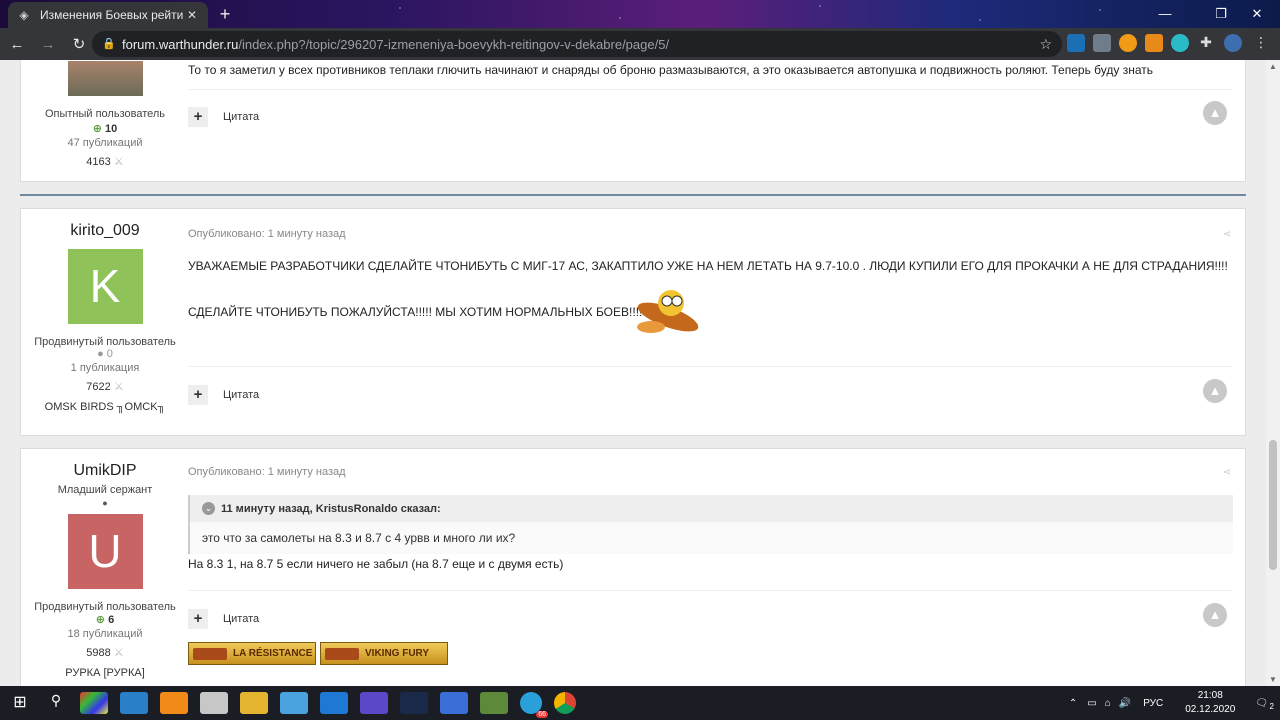  Describe the element at coordinates (1125, 703) in the screenshot. I see `volume-icon: 🔊` at that location.